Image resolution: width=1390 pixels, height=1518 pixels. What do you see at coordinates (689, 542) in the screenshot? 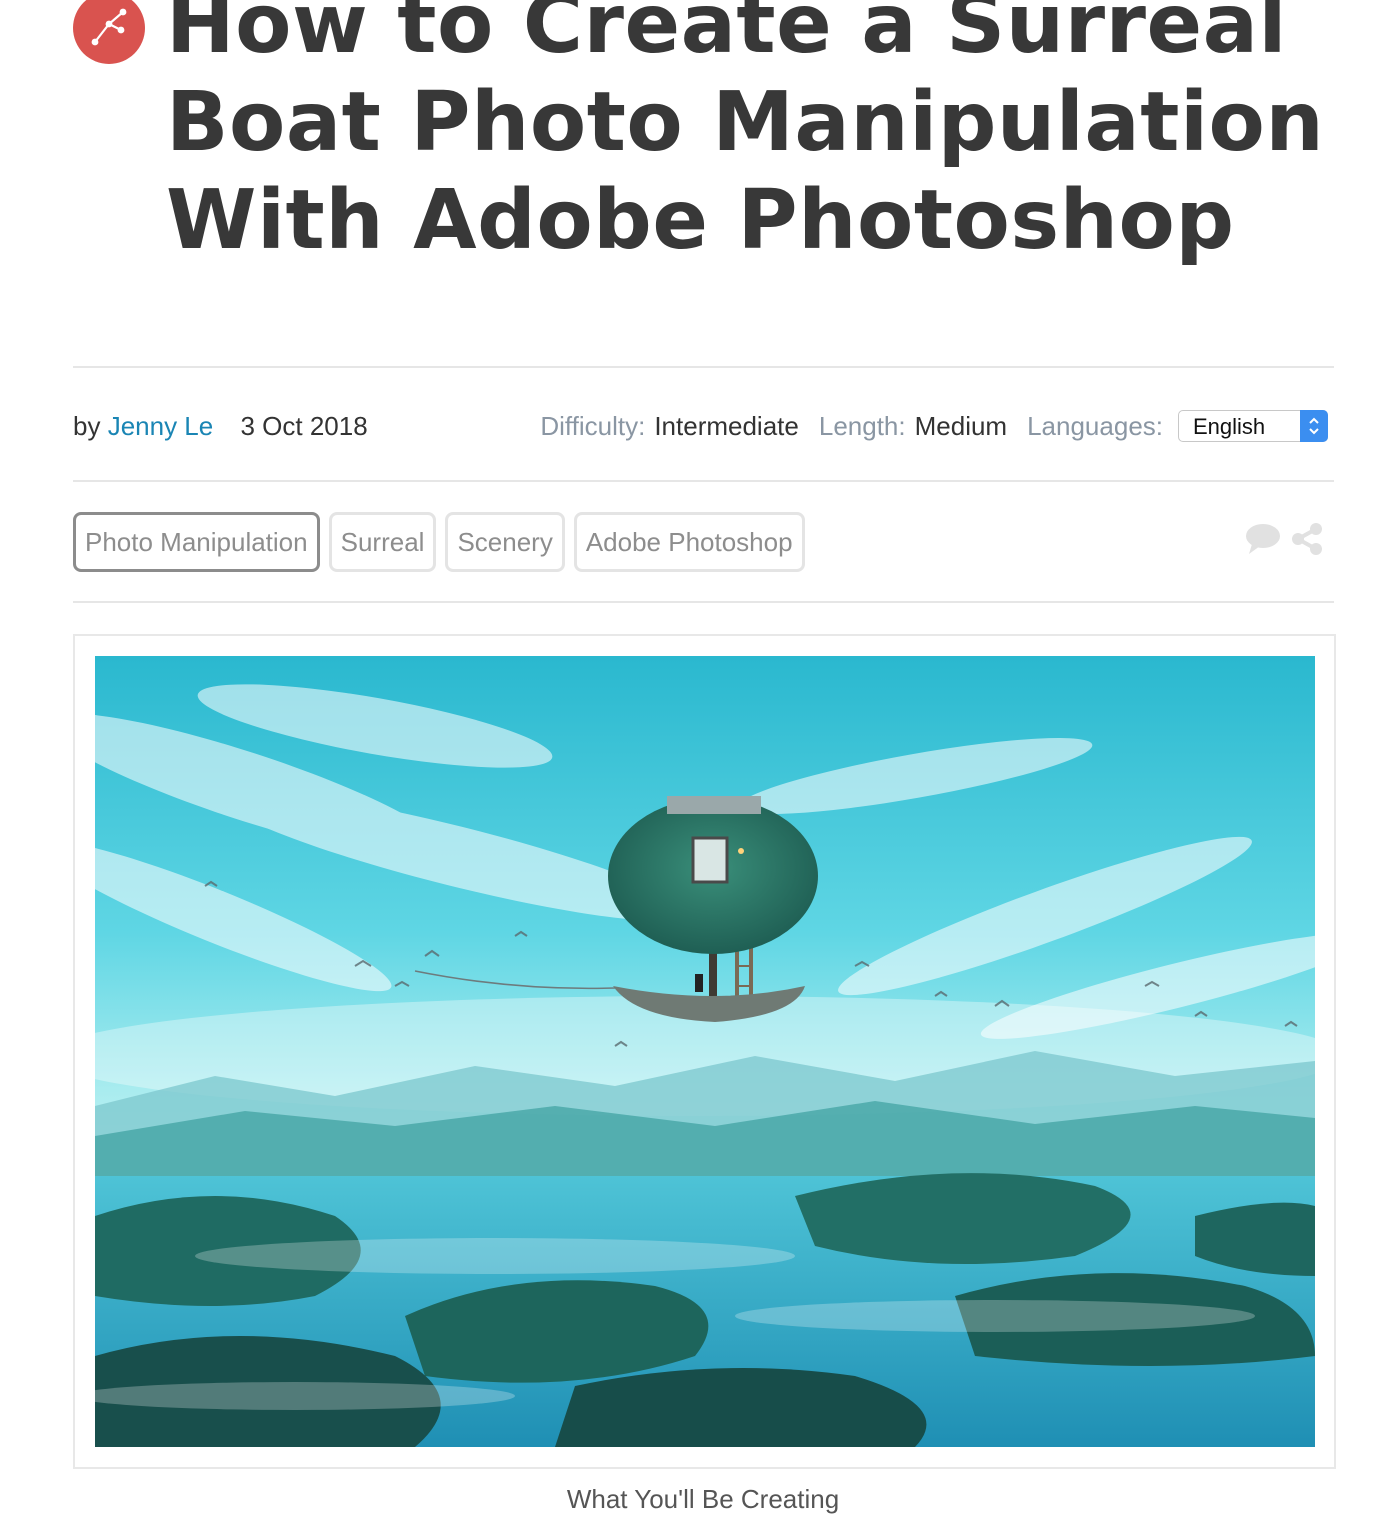
I see `tag-adobe-photoshop: Adobe Photoshop` at bounding box center [689, 542].